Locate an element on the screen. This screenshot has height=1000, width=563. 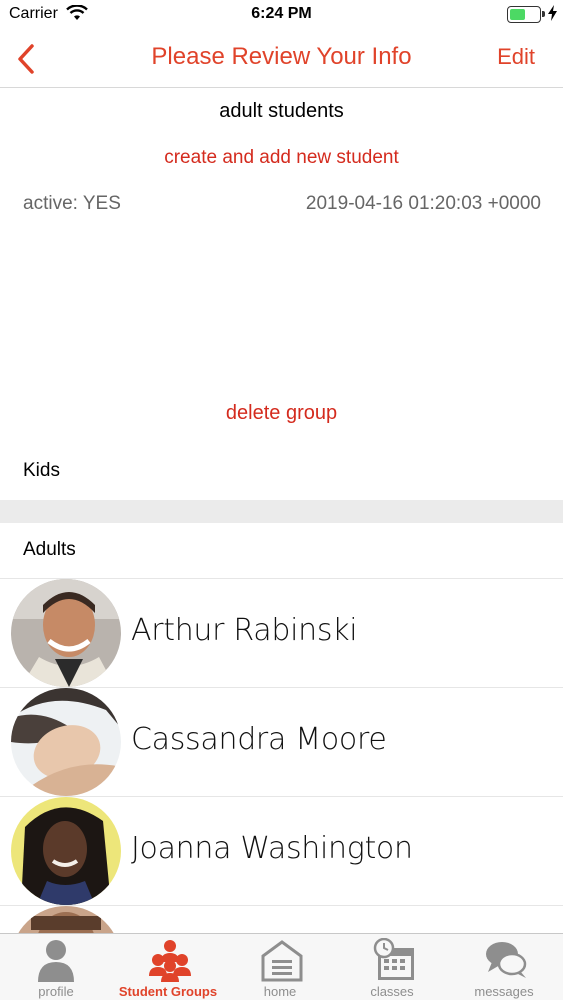
section-divider is located at coordinates (281, 511).